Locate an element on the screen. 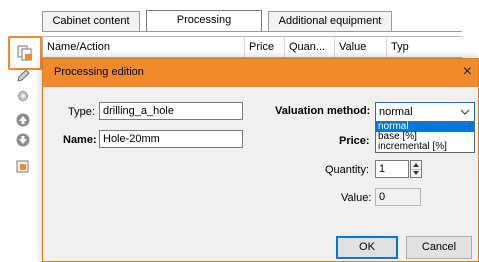  move-up-button is located at coordinates (23, 120).